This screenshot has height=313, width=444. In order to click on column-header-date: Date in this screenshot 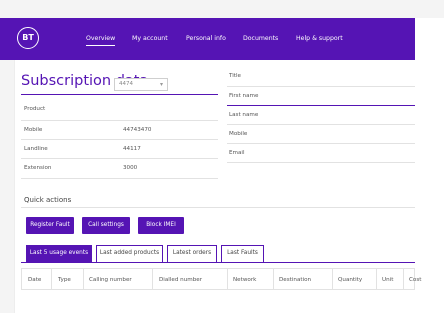, I will do `click(34, 280)`.